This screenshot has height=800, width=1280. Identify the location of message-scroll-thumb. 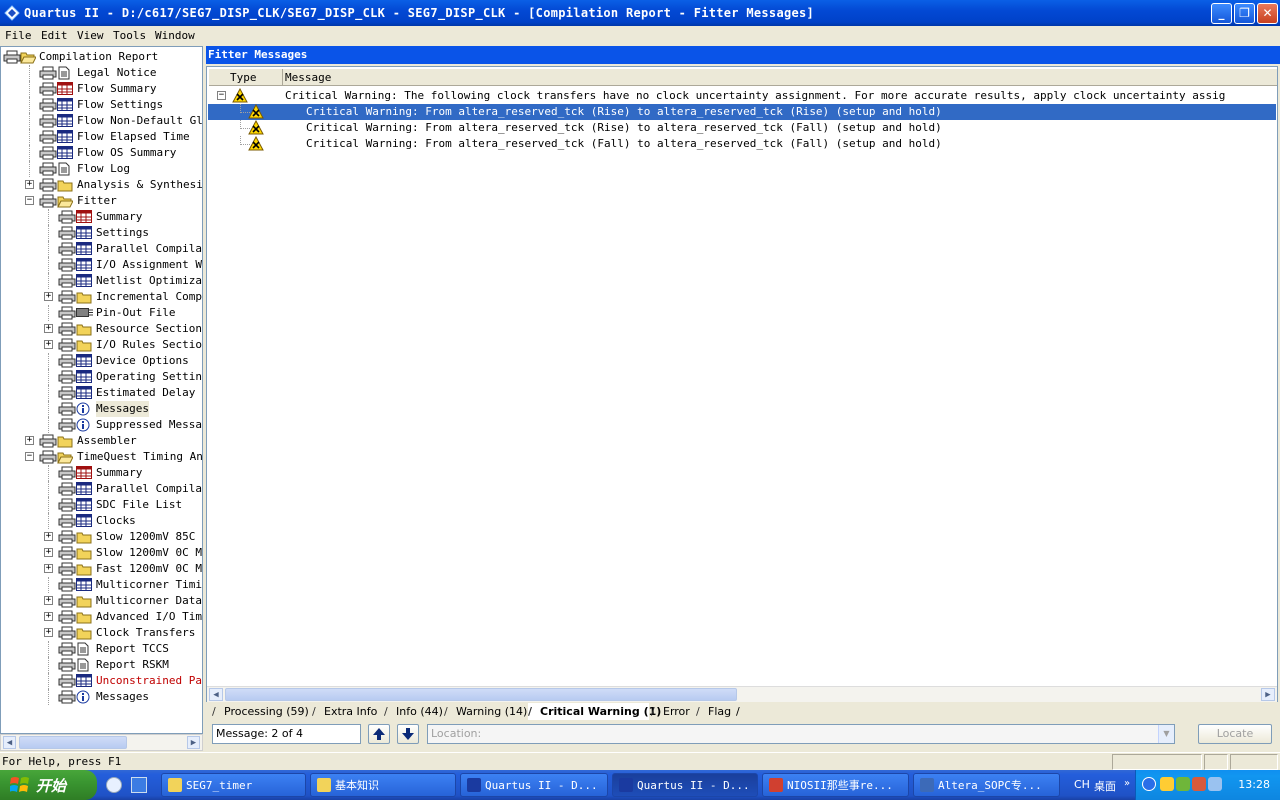
(481, 694).